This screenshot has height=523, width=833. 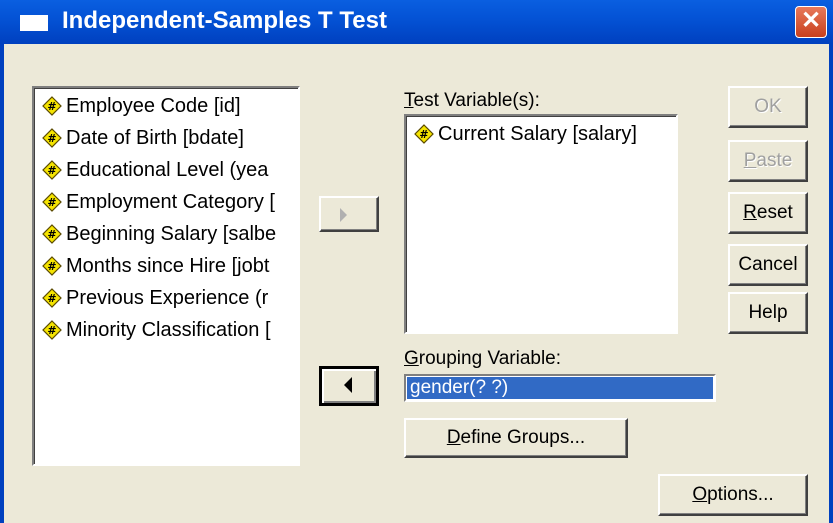 I want to click on list-item-label: Months since Hire [jobt, so click(x=168, y=265).